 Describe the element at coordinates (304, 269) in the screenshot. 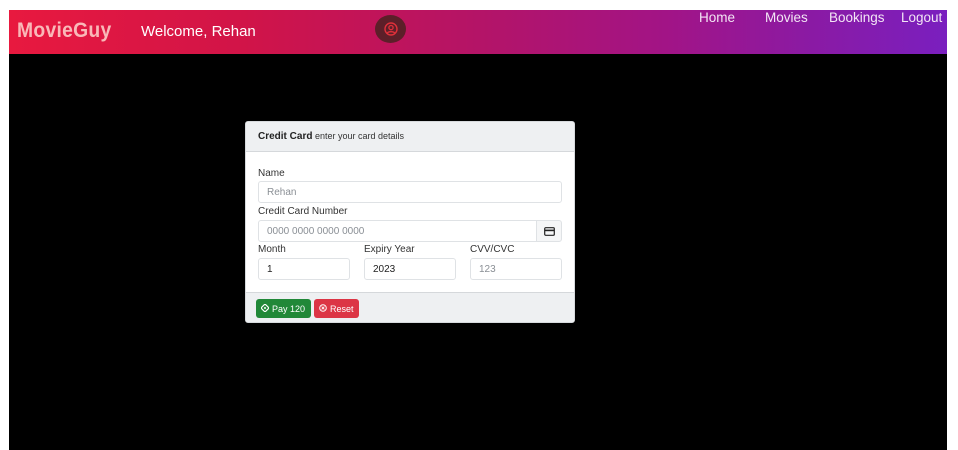

I see `month-select: 1` at that location.